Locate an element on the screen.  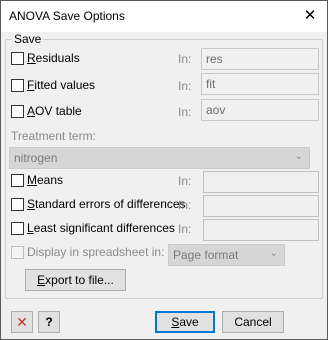
means-field is located at coordinates (261, 182).